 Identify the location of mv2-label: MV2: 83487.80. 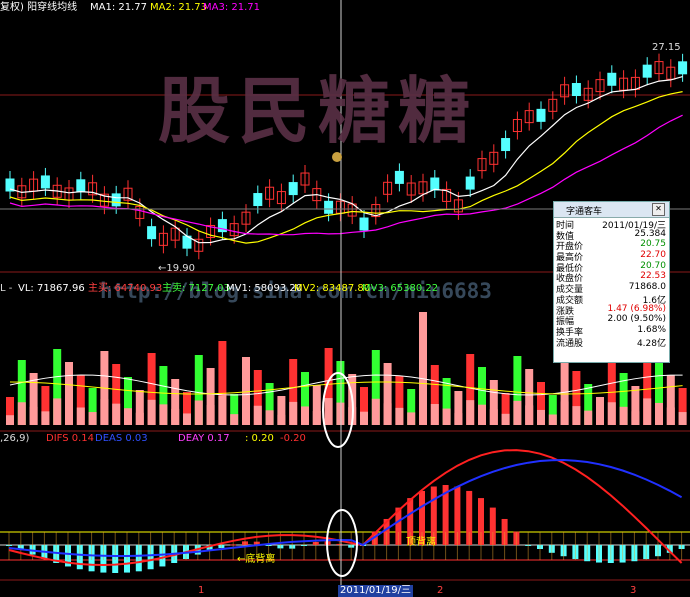
(332, 288).